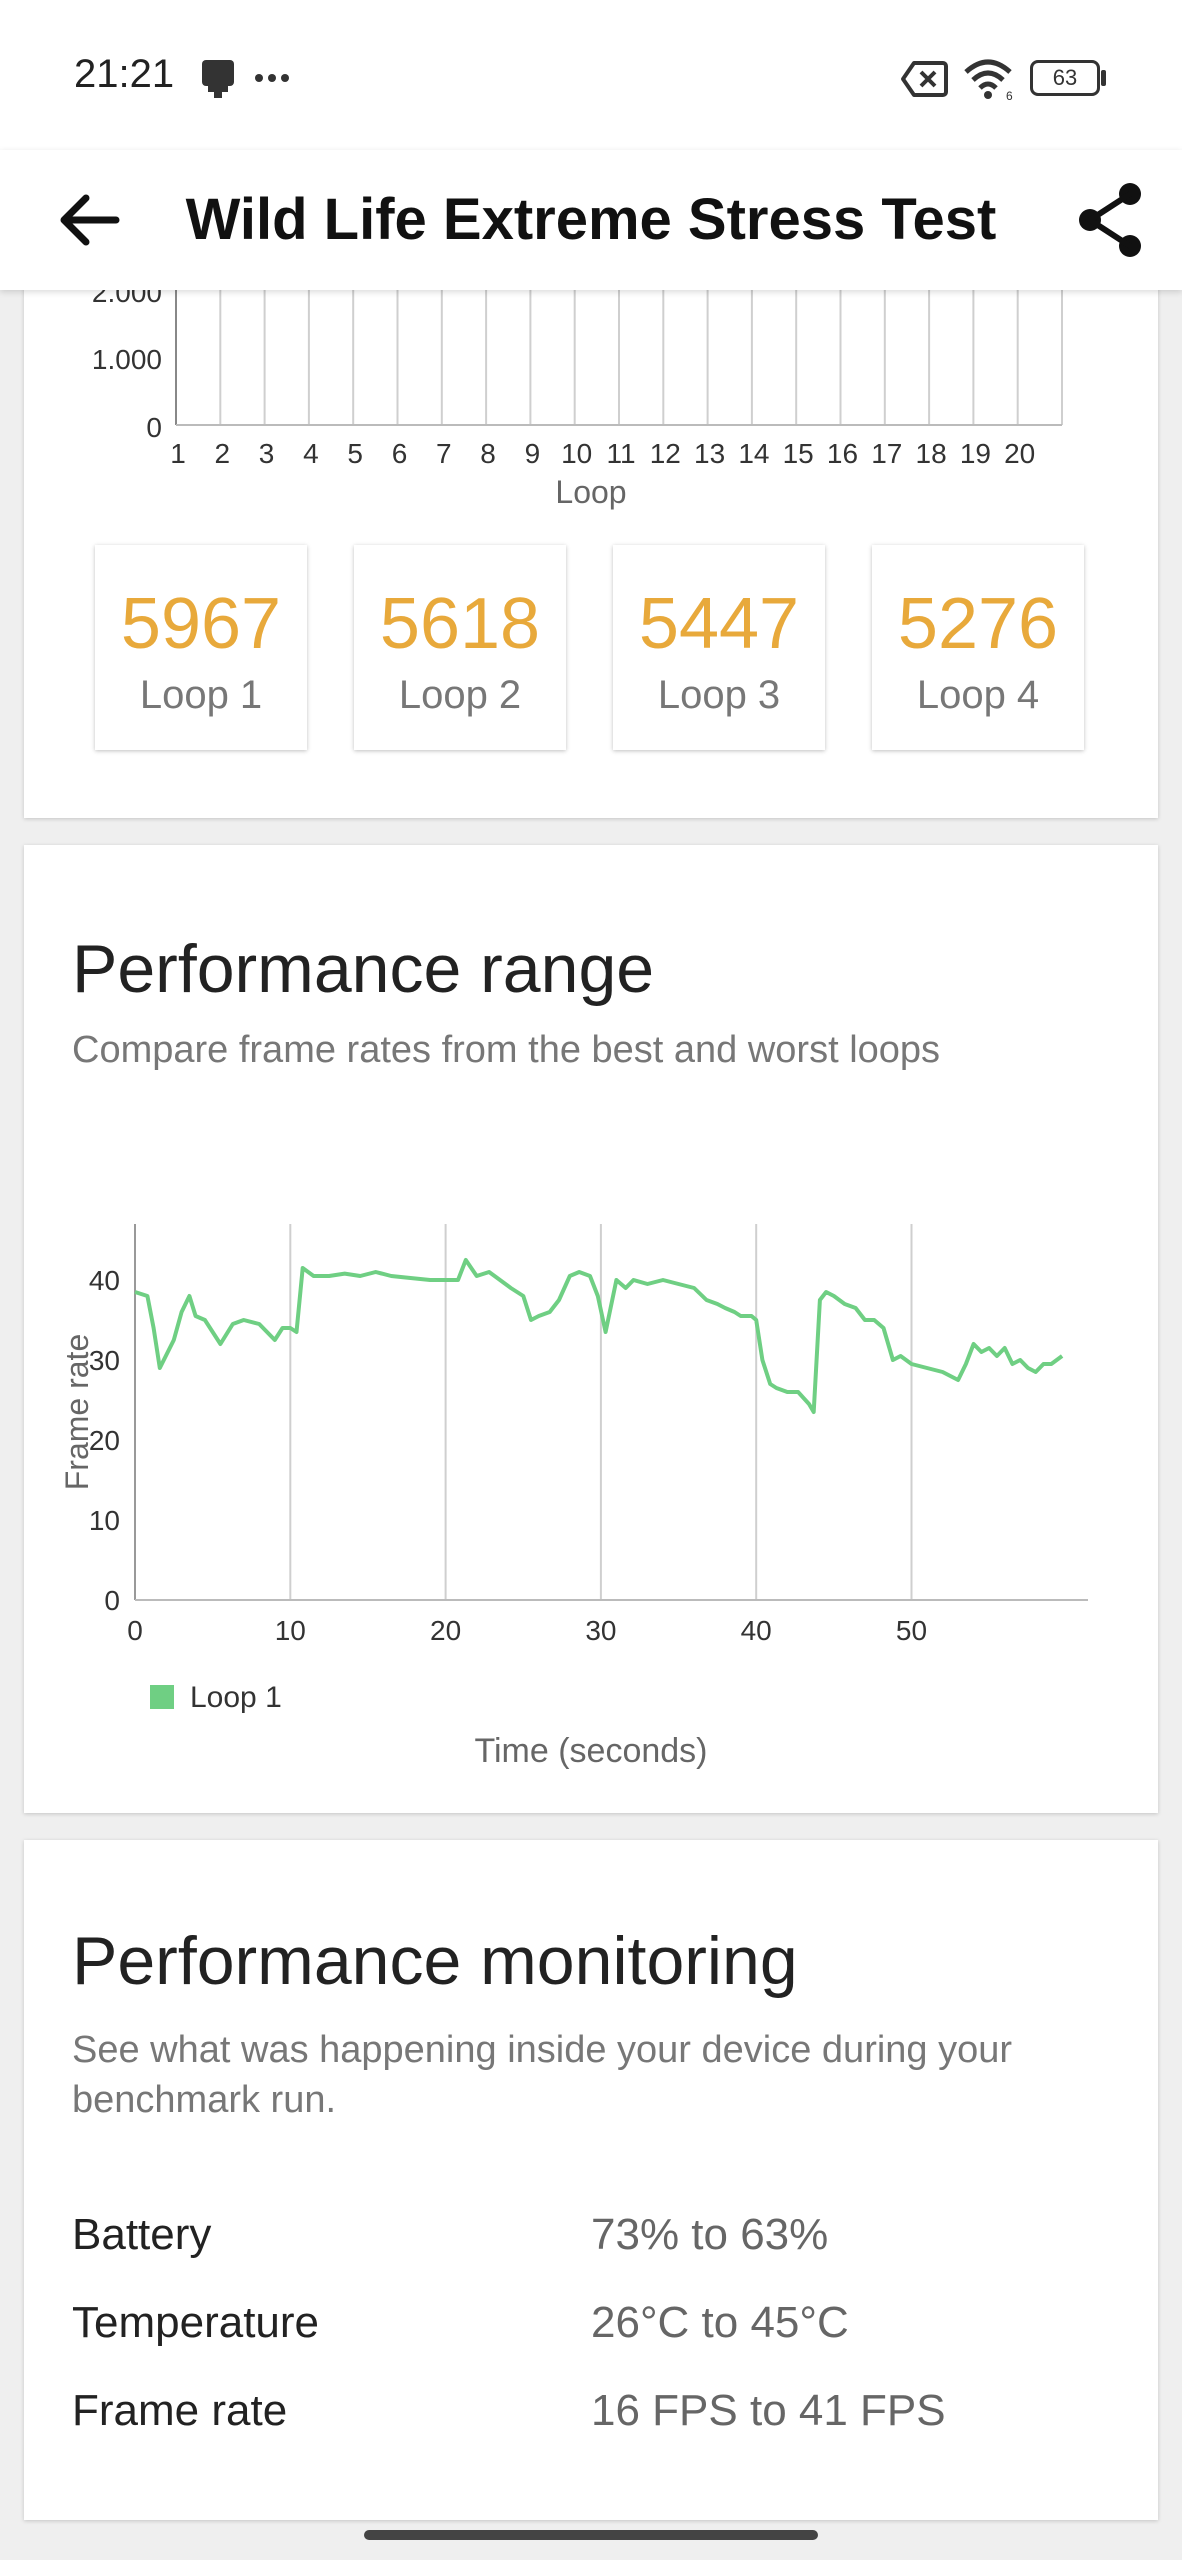 The height and width of the screenshot is (2560, 1182). I want to click on x-tick-label: 50, so click(911, 1630).